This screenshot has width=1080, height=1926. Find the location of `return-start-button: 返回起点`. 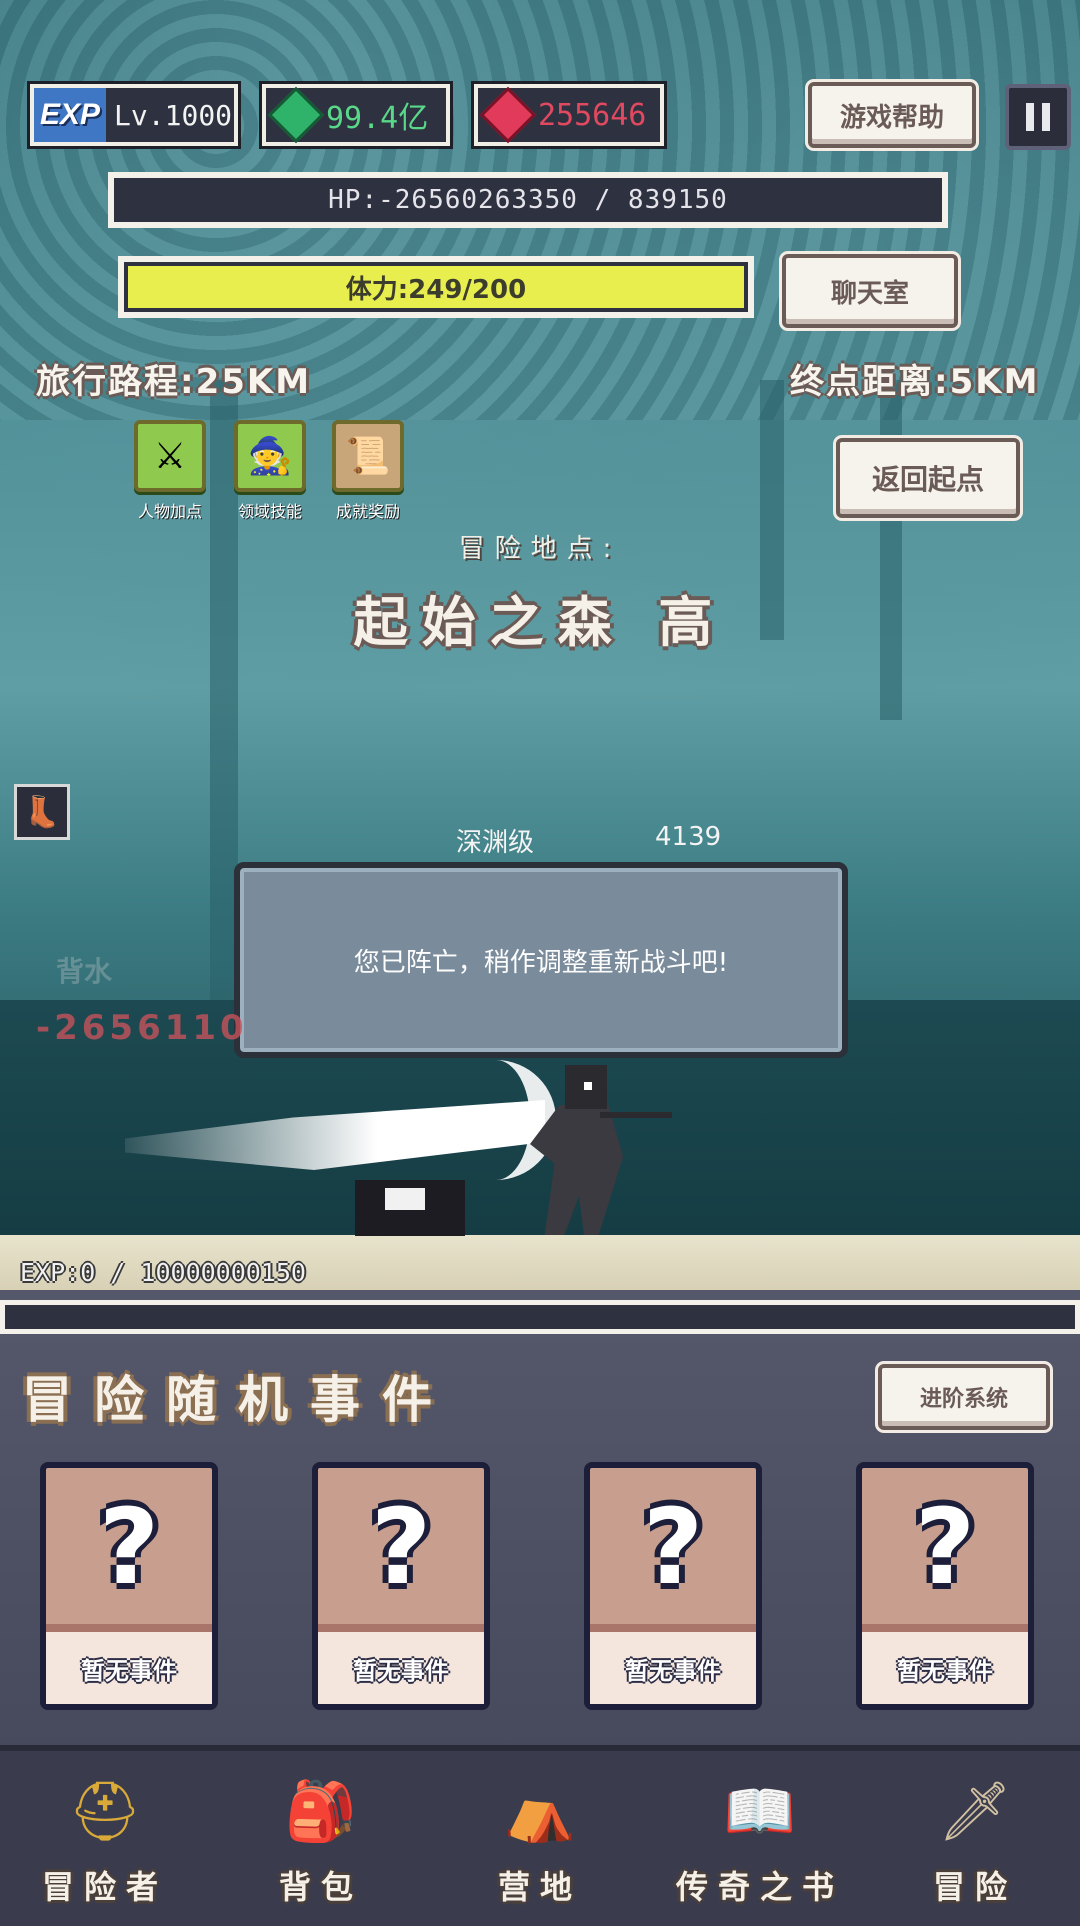

return-start-button: 返回起点 is located at coordinates (928, 478).